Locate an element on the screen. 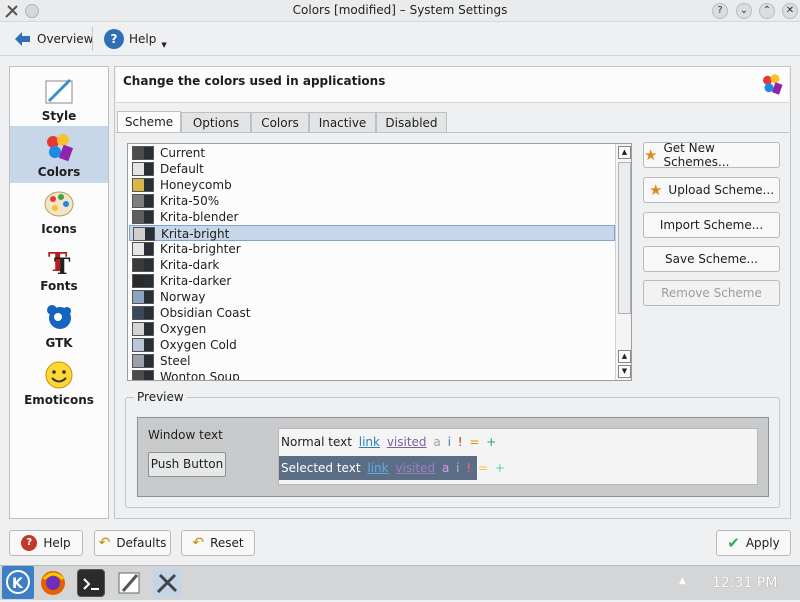 This screenshot has height=602, width=800. help-menu-button: ? Help ▼ is located at coordinates (135, 39).